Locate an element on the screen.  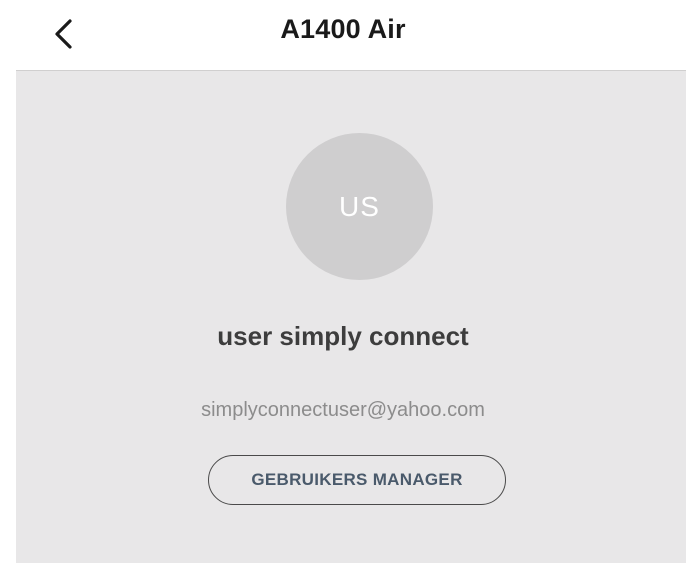
avatar: US is located at coordinates (359, 206).